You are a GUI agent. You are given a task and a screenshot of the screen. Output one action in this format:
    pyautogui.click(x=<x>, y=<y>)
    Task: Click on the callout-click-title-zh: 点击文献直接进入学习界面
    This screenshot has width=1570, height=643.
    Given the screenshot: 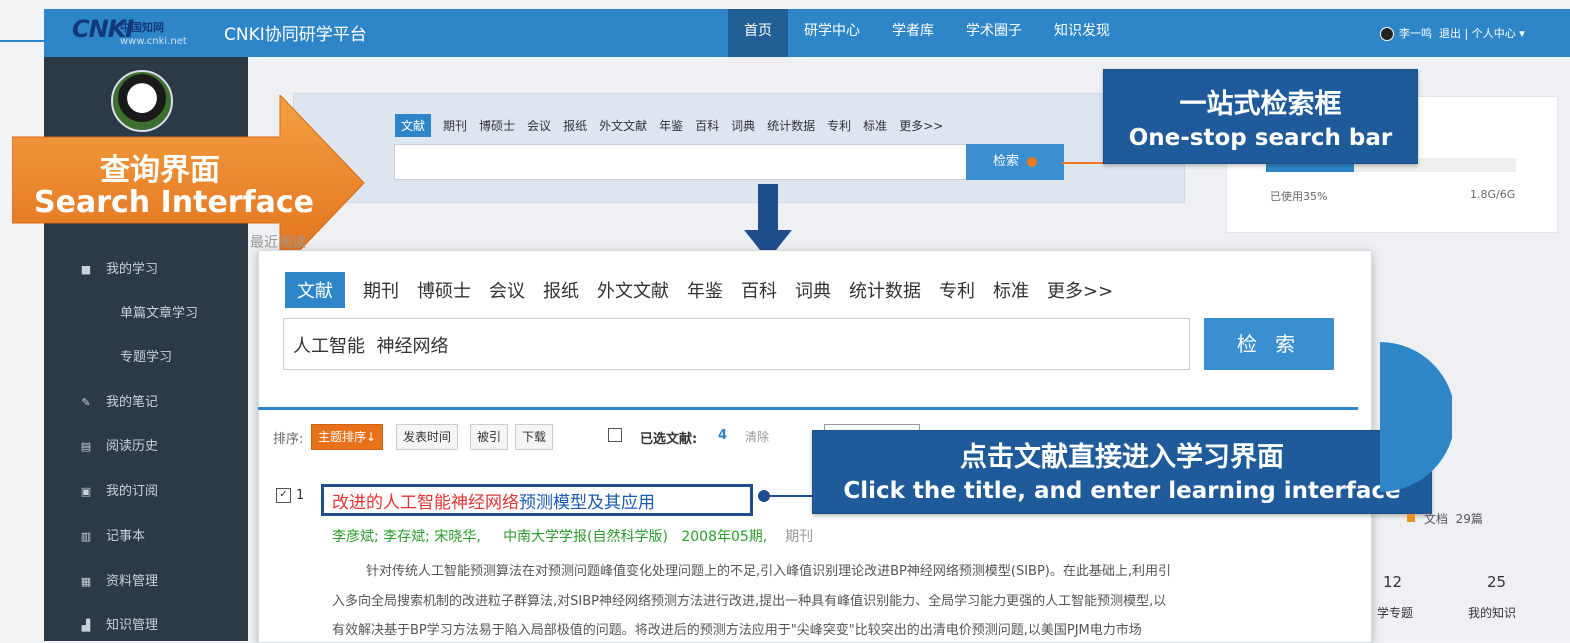 What is the action you would take?
    pyautogui.click(x=1122, y=457)
    